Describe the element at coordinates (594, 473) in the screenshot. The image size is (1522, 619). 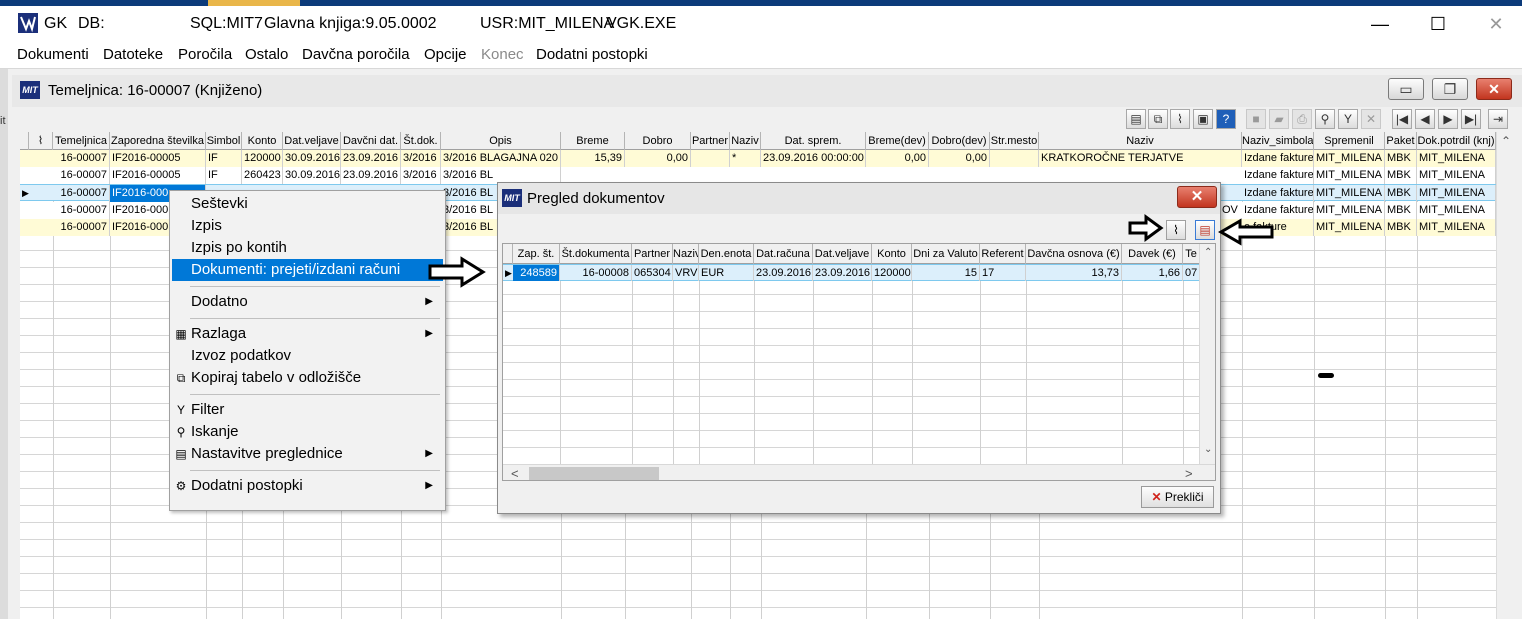
I see `scroll-thumb` at that location.